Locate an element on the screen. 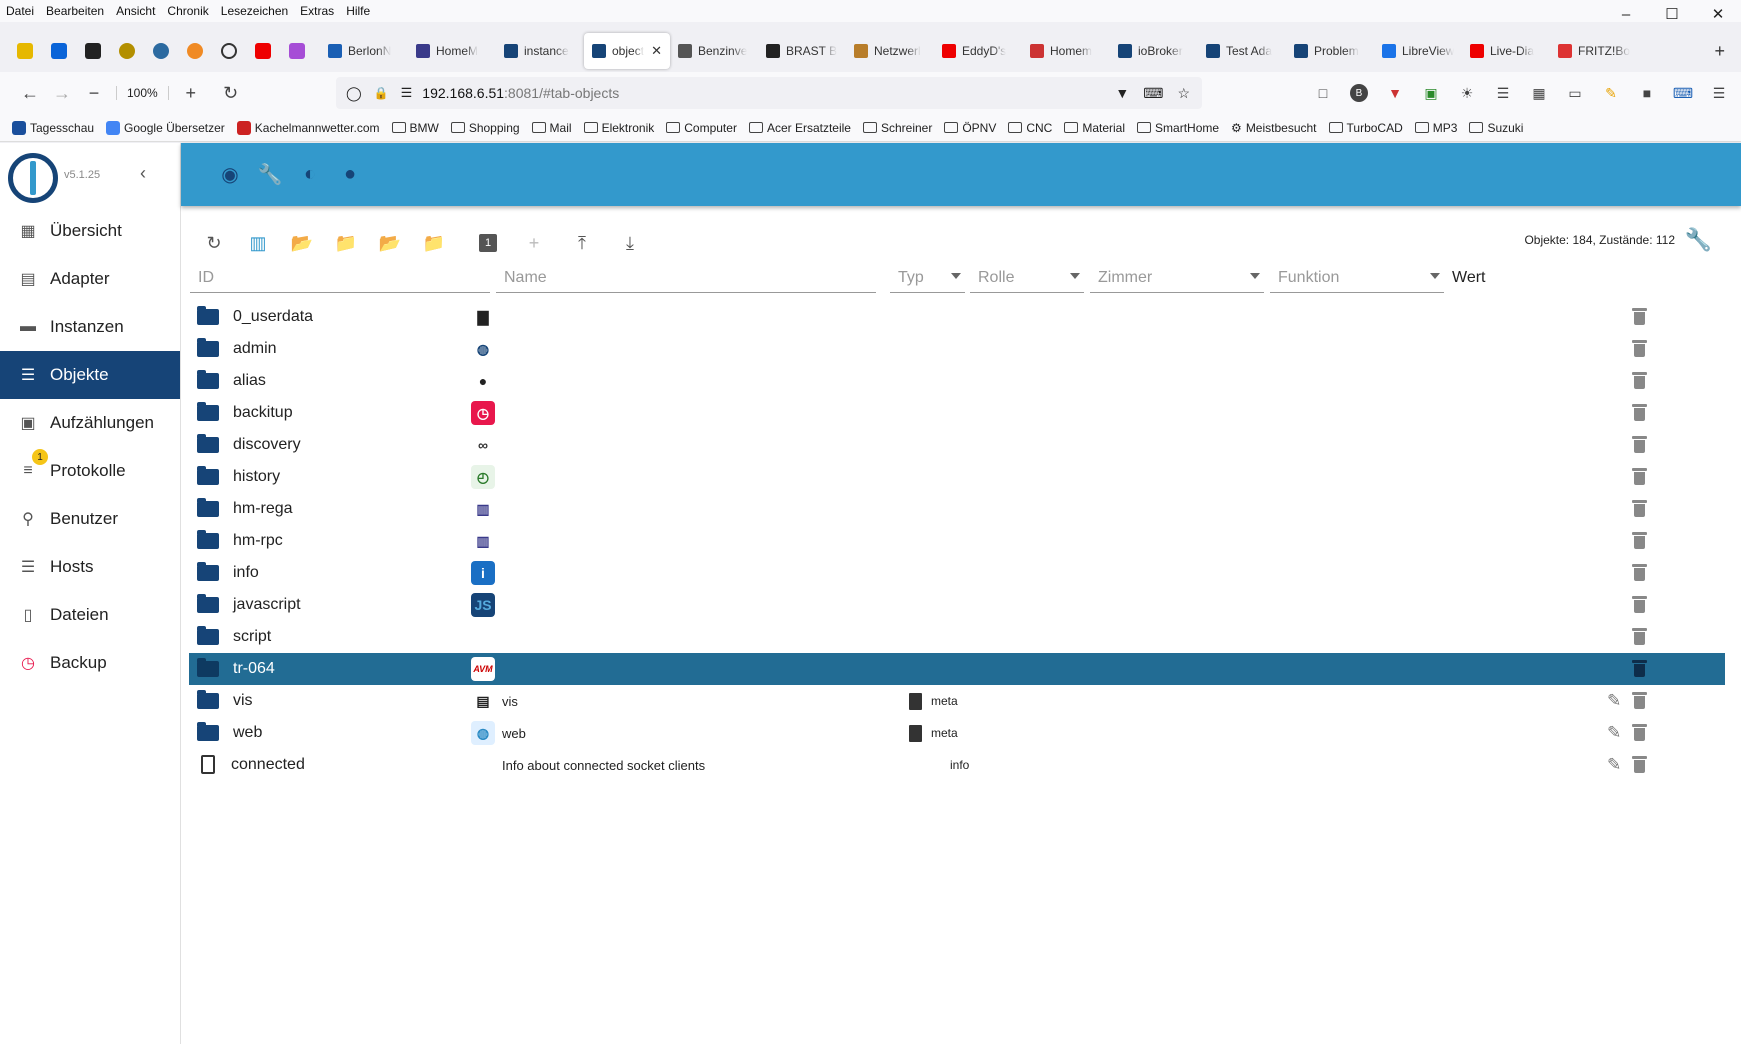  tree-row: 0_userdata ▇ is located at coordinates (957, 317).